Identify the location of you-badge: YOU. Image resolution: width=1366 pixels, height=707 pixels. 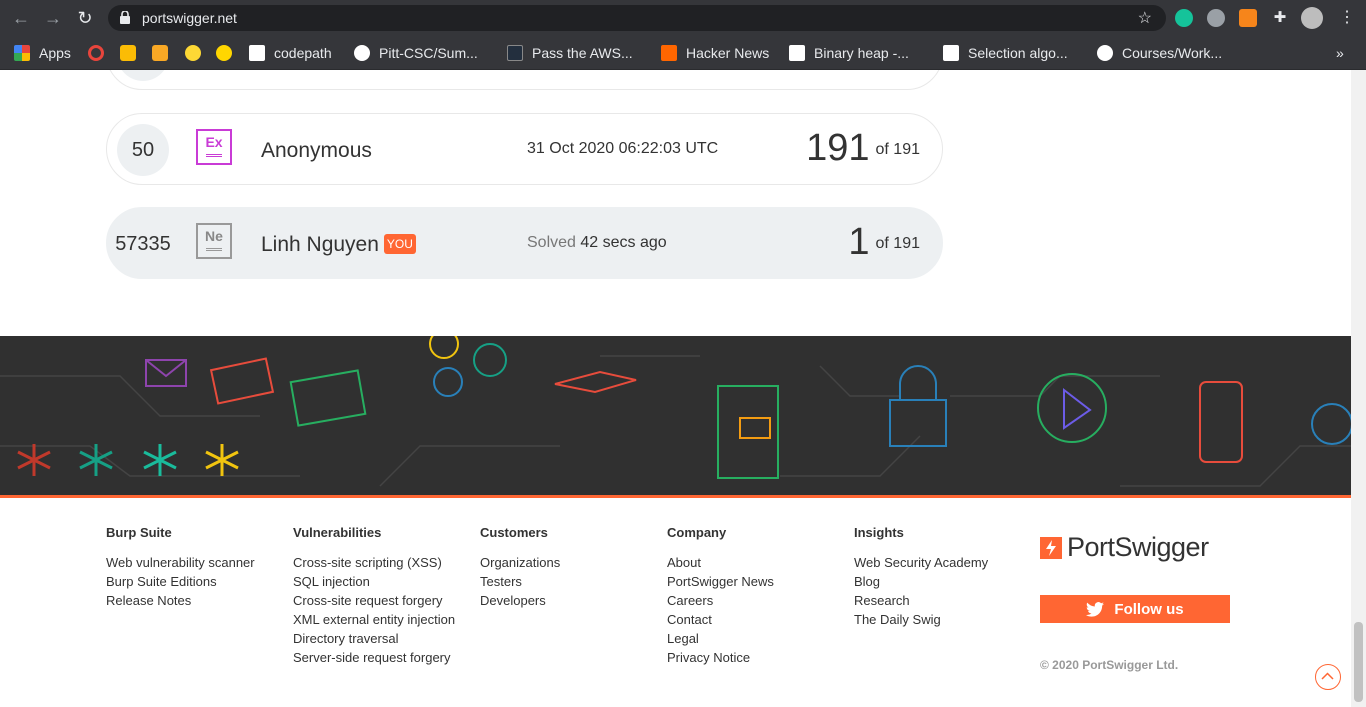
(399, 244).